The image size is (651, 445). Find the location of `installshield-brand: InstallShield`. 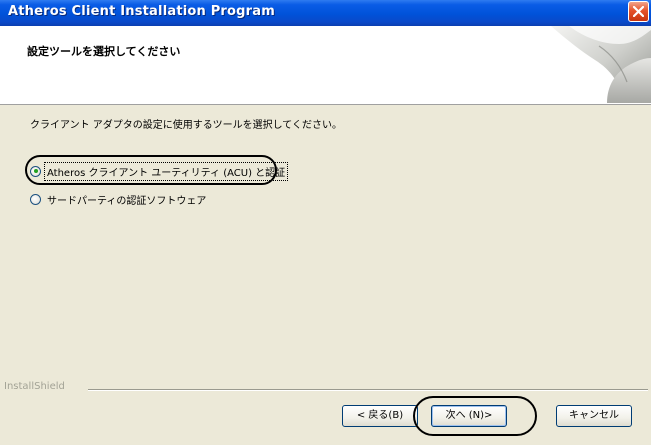

installshield-brand: InstallShield is located at coordinates (34, 386).